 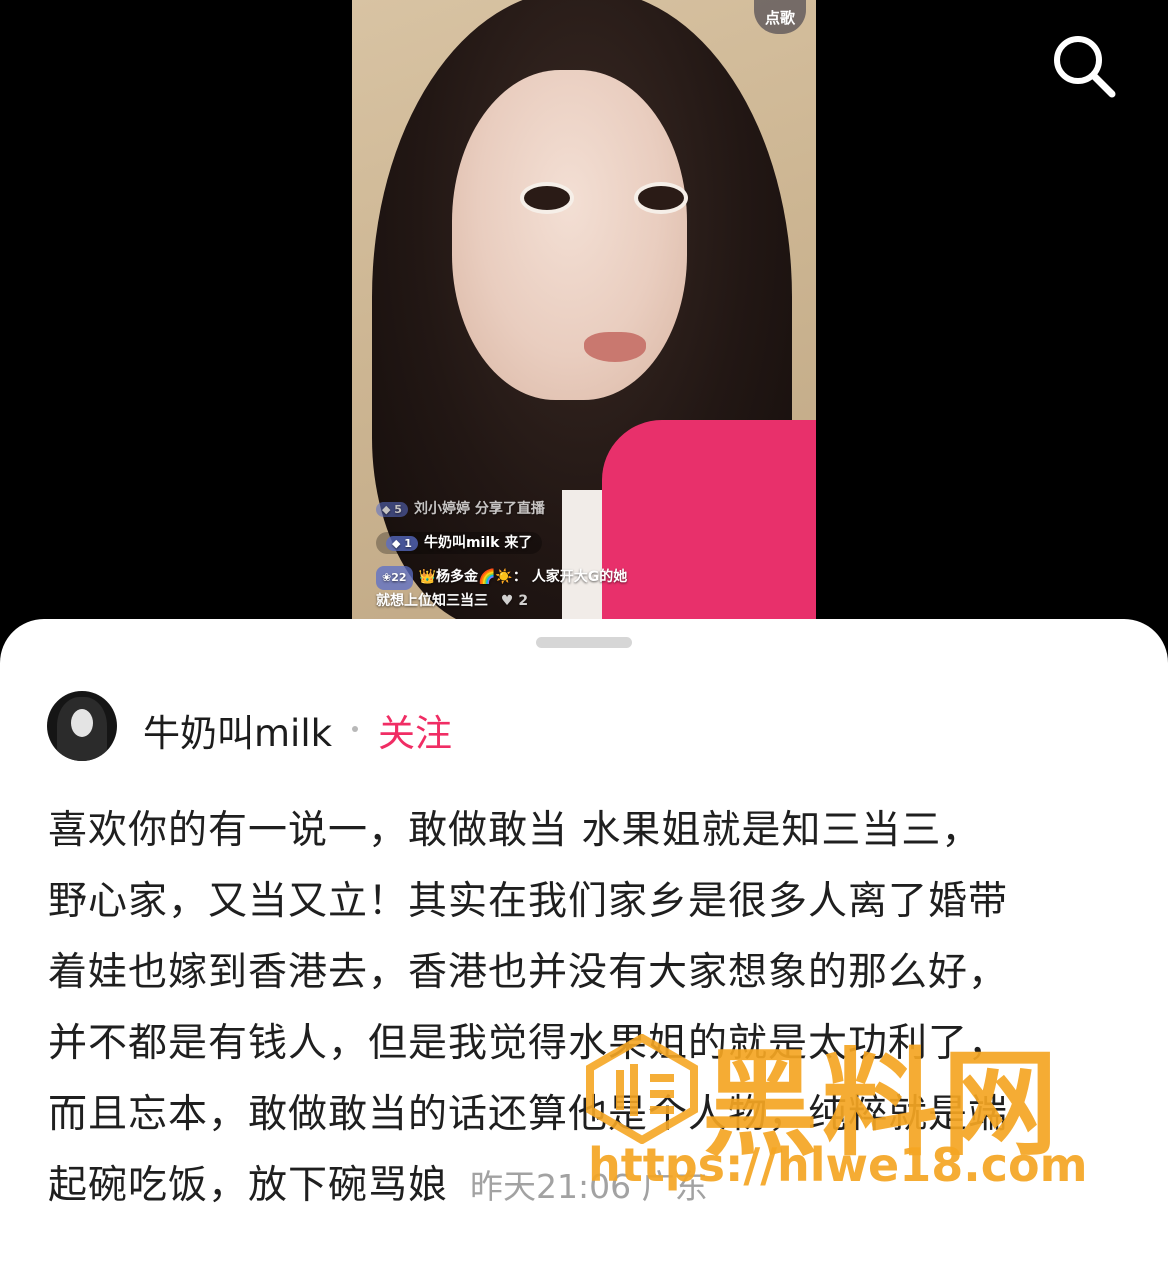 I want to click on avatar, so click(x=82, y=726).